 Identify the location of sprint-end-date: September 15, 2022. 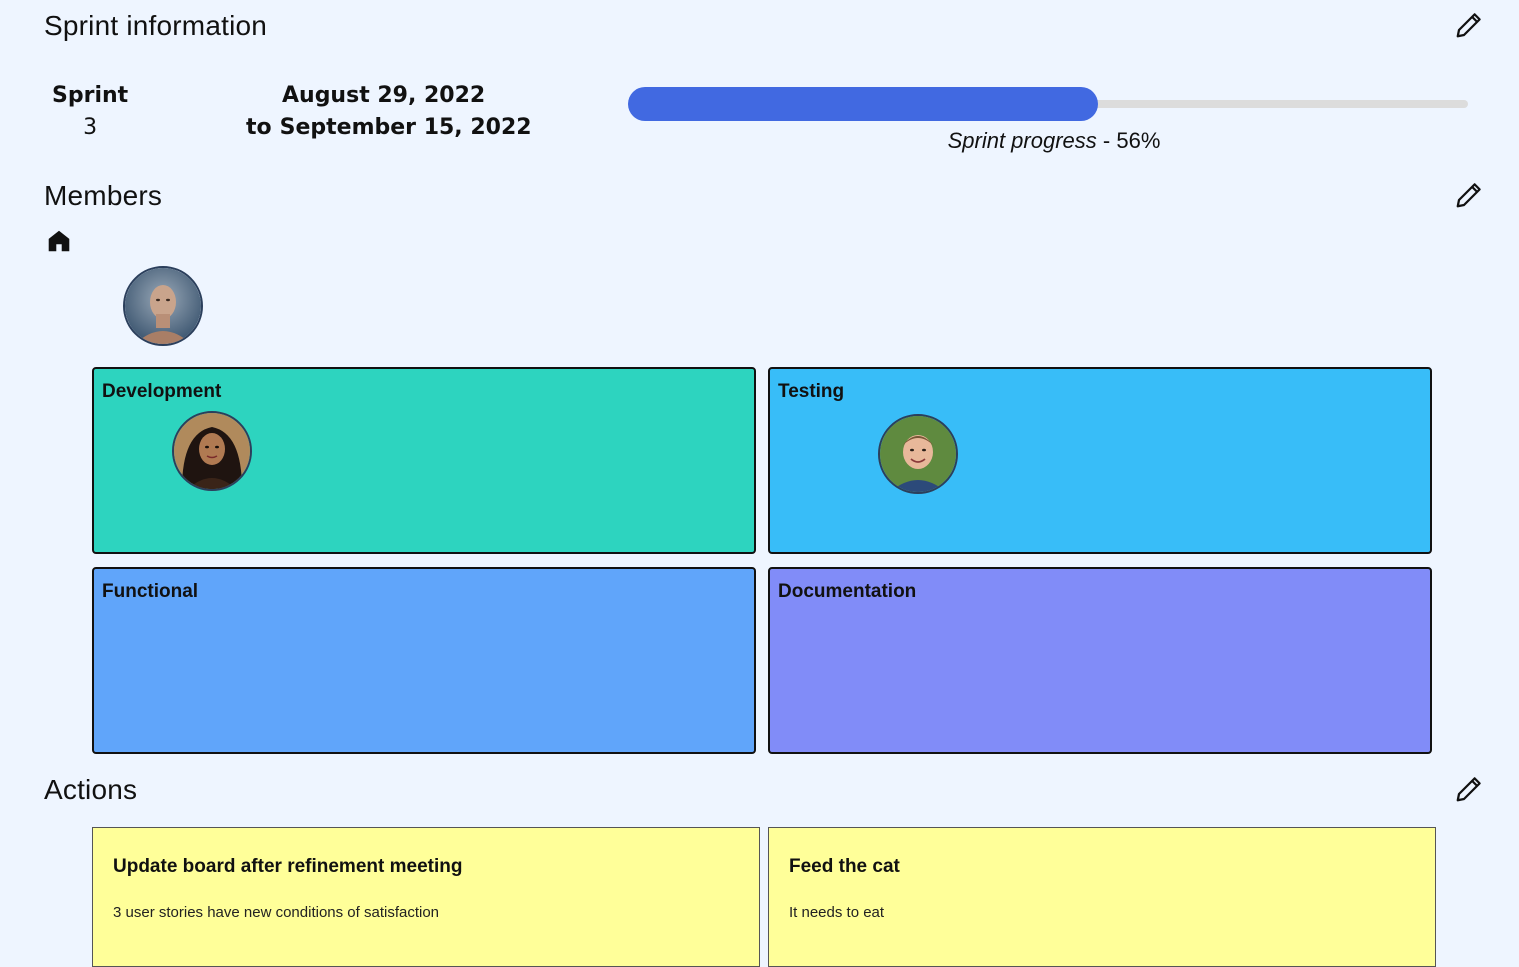
(405, 127).